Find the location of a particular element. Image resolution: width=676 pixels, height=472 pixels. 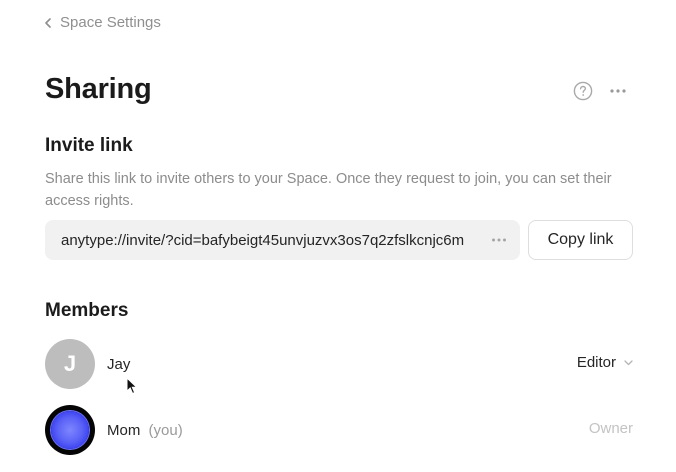

copy-link-button: Copy link is located at coordinates (580, 240).